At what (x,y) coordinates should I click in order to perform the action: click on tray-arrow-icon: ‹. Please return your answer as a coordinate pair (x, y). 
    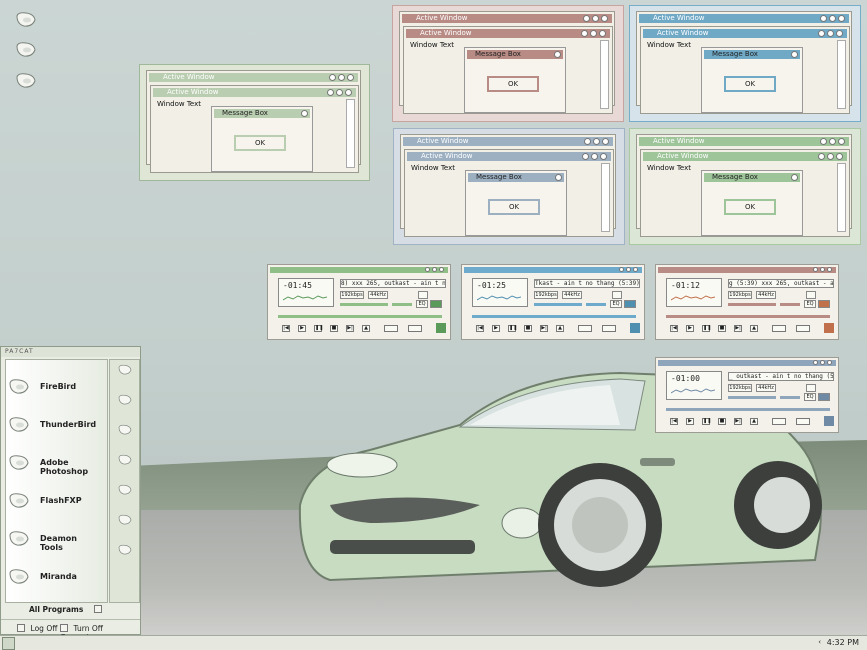
    Looking at the image, I should click on (819, 642).